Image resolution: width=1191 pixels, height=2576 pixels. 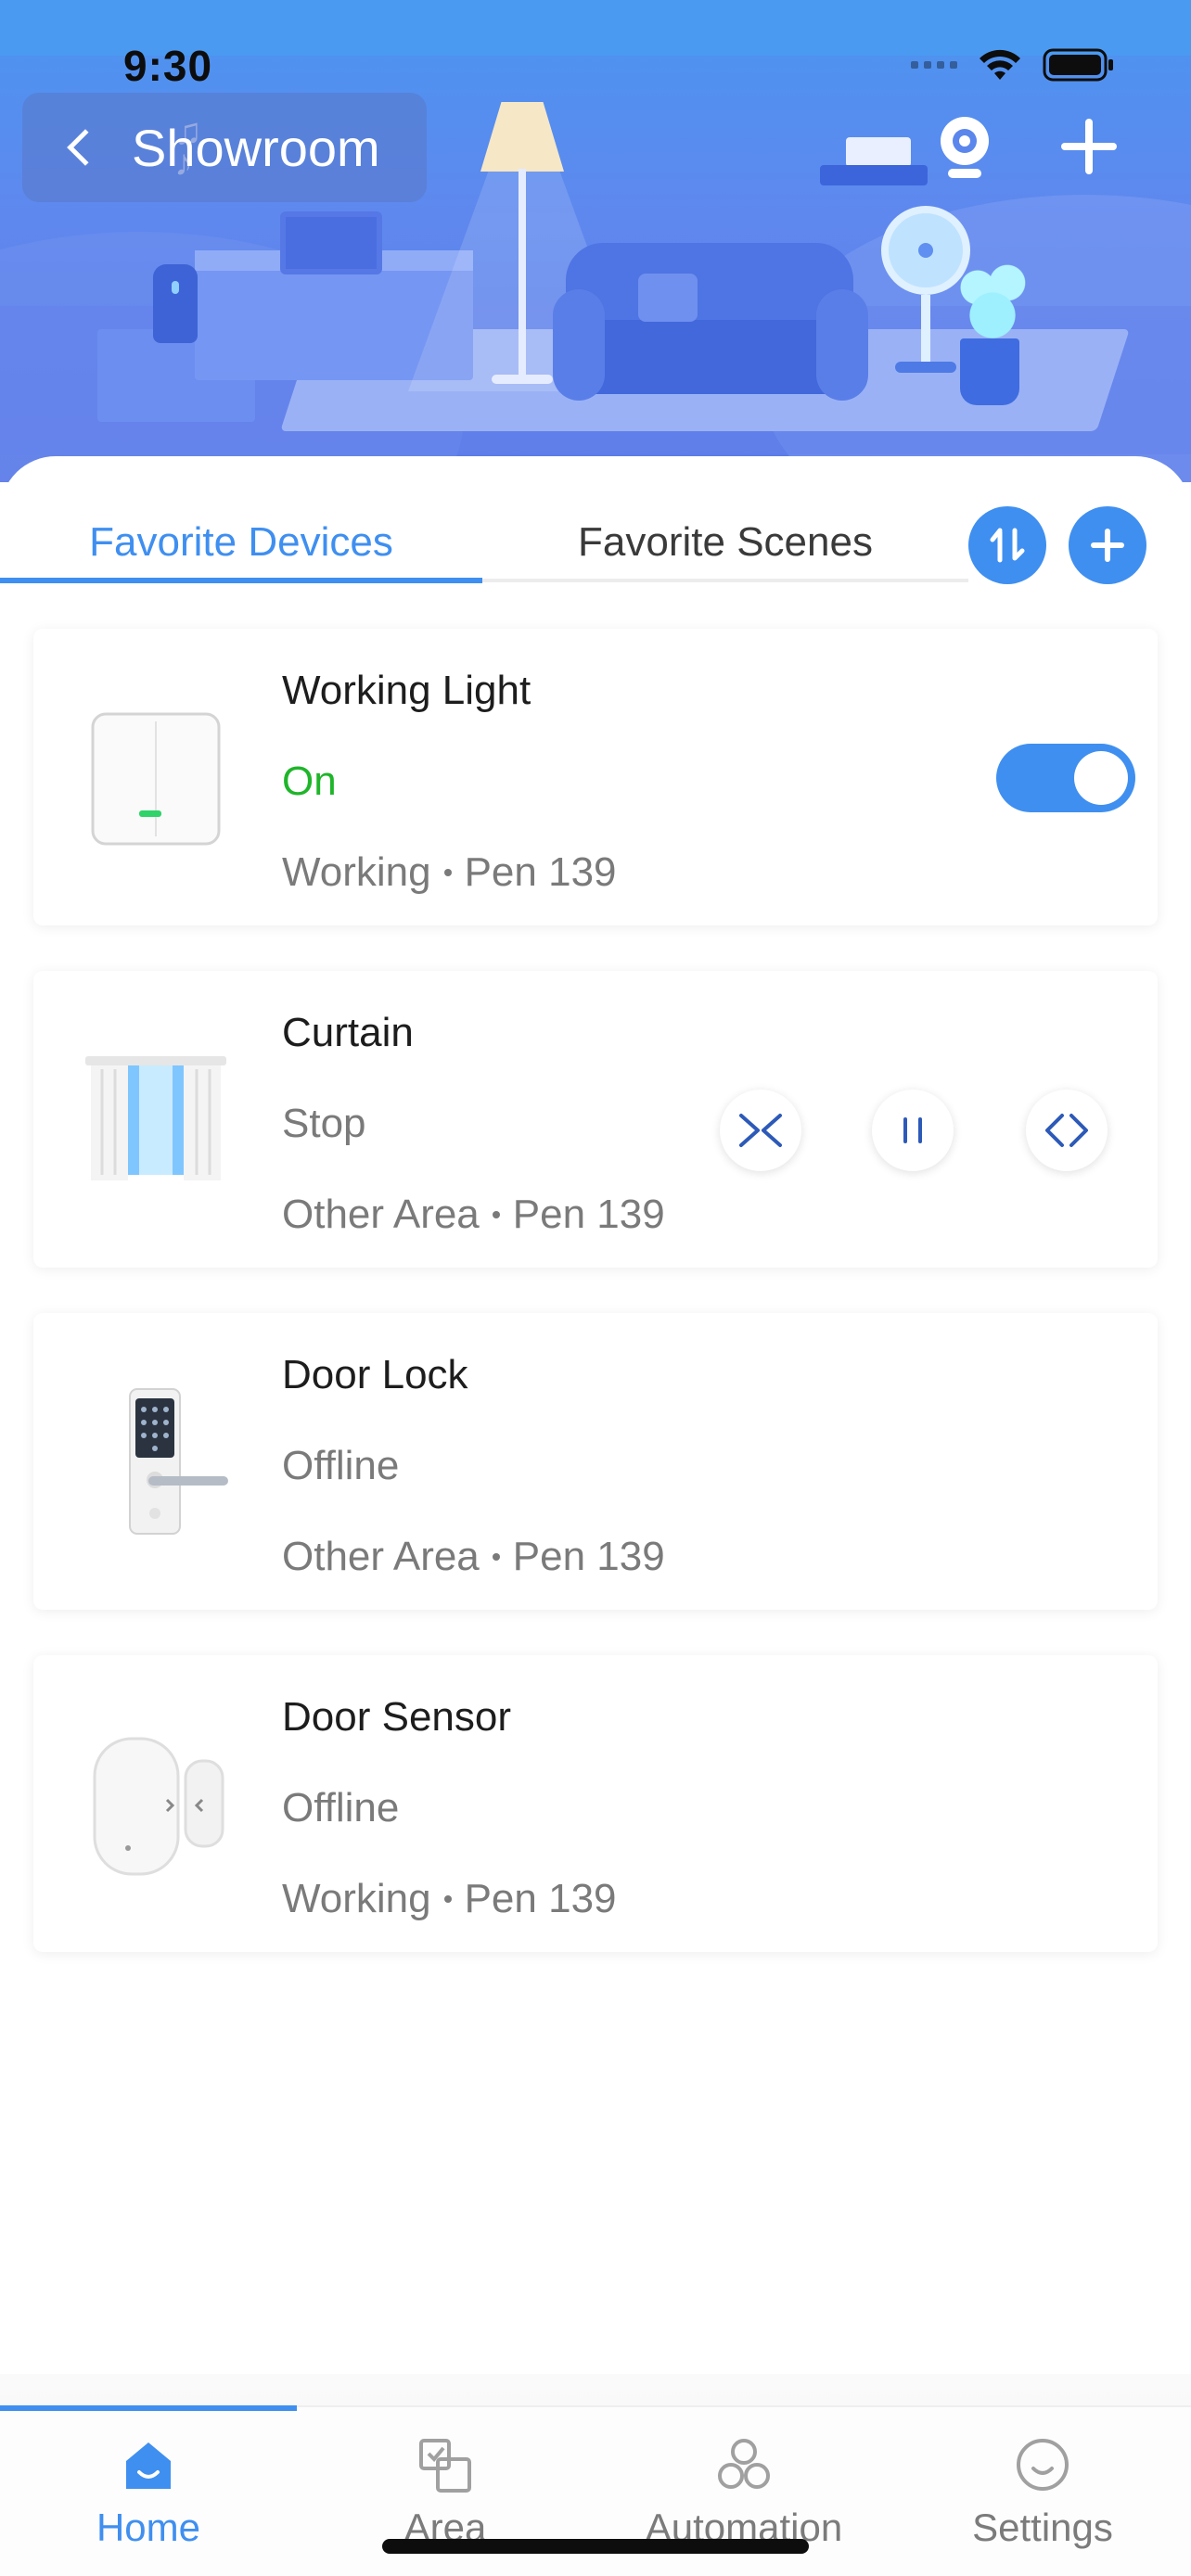 I want to click on back-chevron-icon, so click(x=85, y=147).